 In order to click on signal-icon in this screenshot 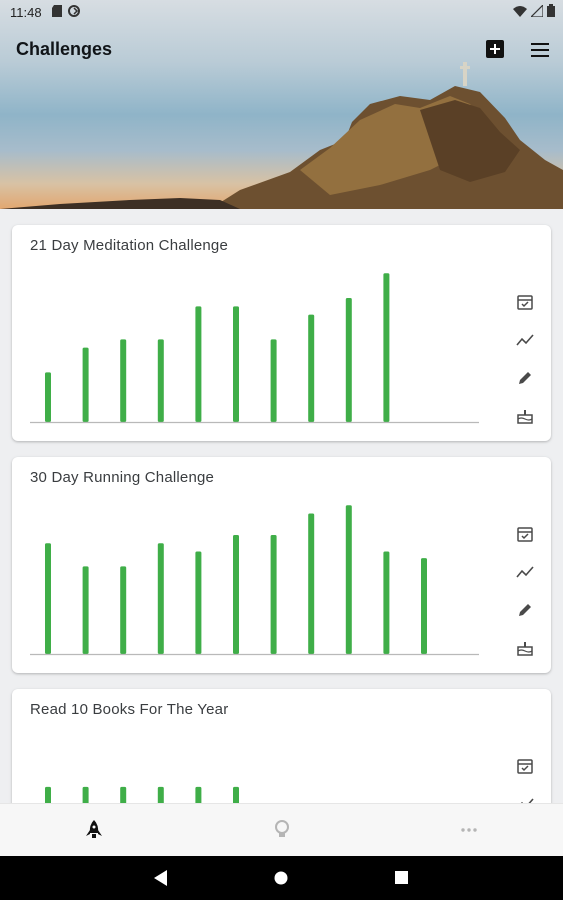, I will do `click(537, 10)`.